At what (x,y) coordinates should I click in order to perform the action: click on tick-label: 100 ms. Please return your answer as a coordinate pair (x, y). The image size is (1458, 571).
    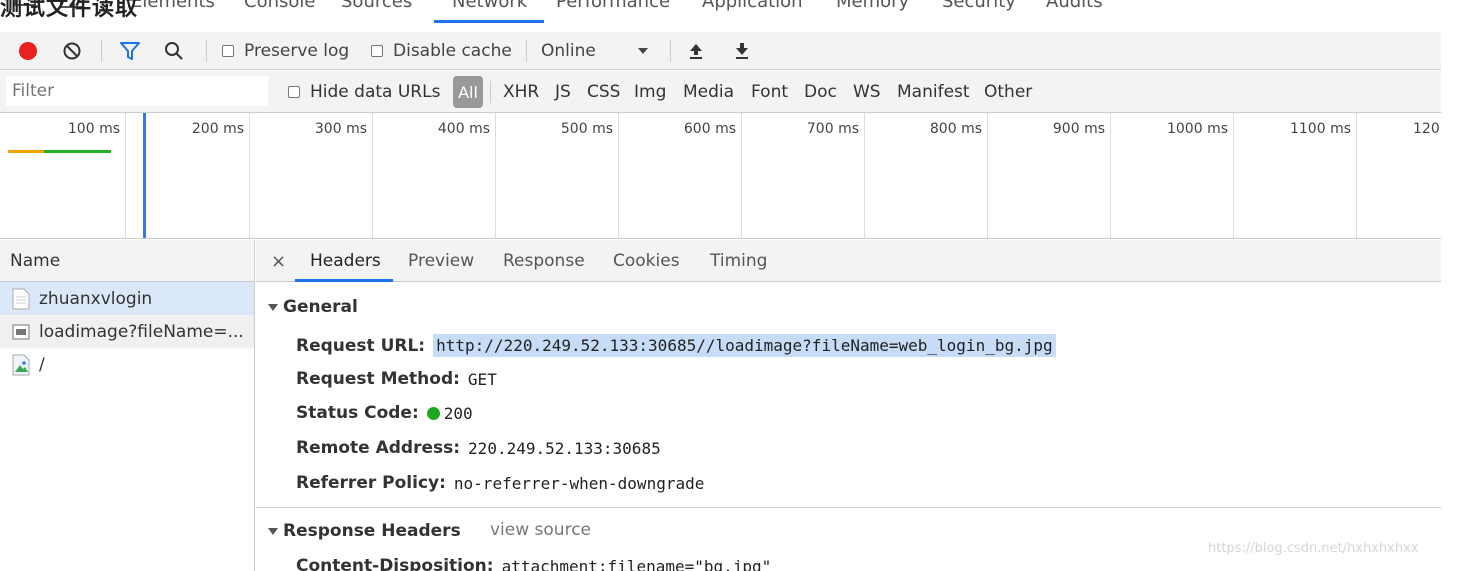
    Looking at the image, I should click on (93, 129).